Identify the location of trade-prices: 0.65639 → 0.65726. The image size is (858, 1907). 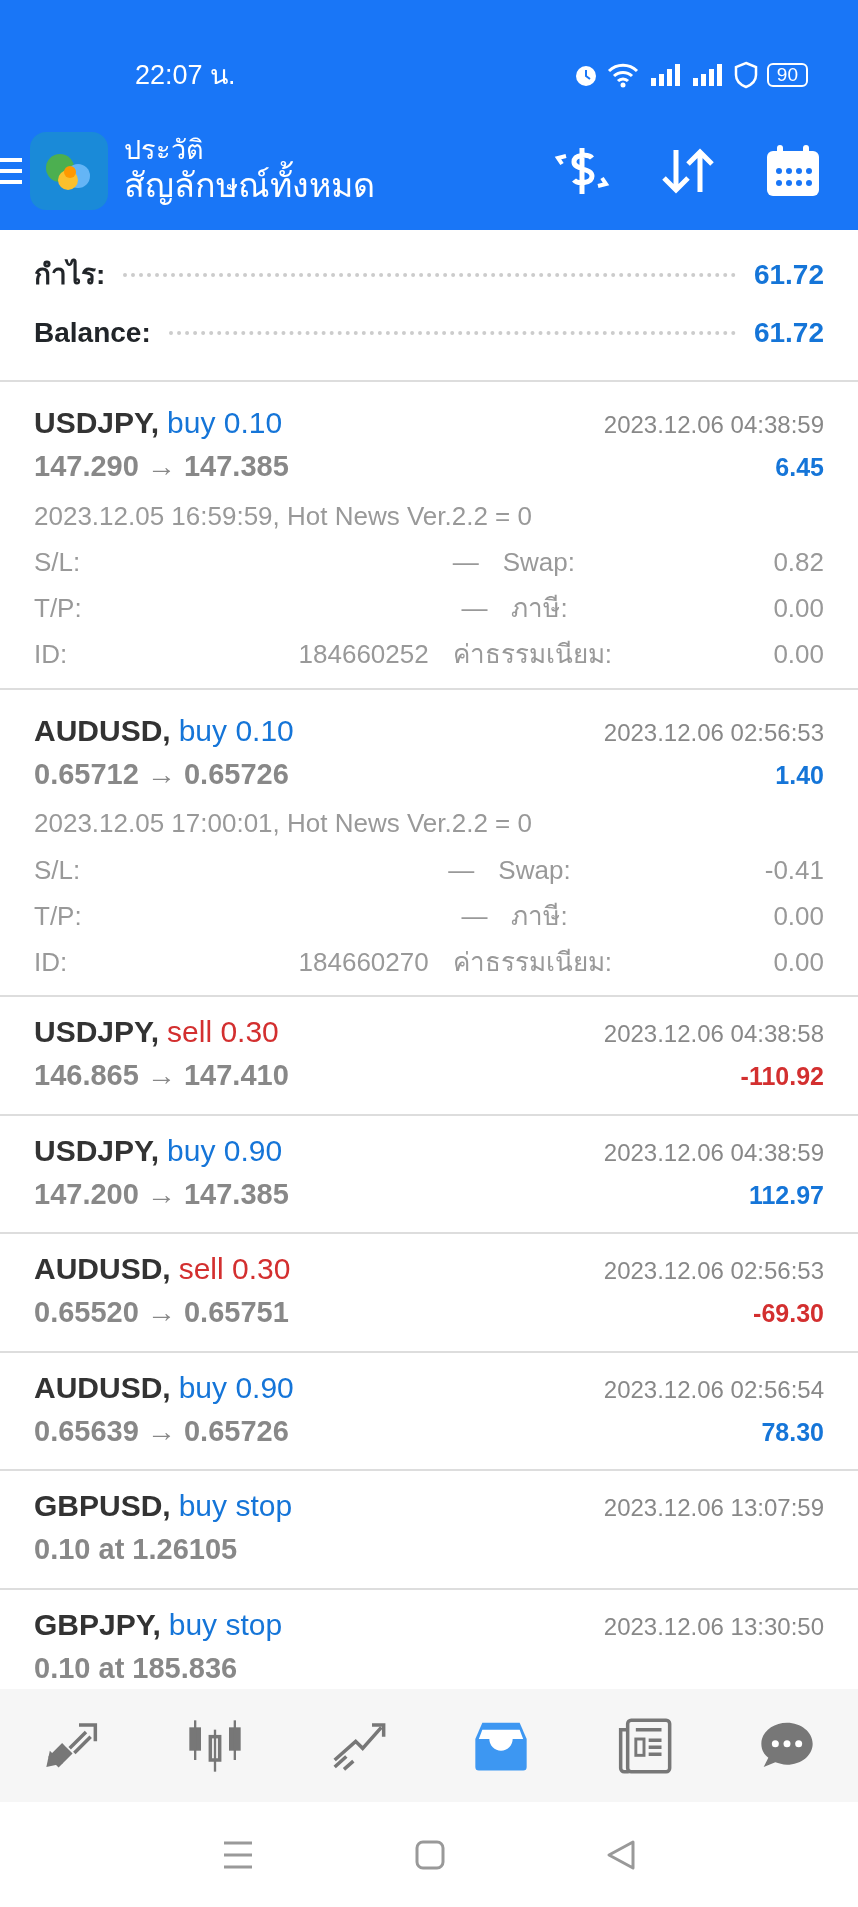
(161, 1431).